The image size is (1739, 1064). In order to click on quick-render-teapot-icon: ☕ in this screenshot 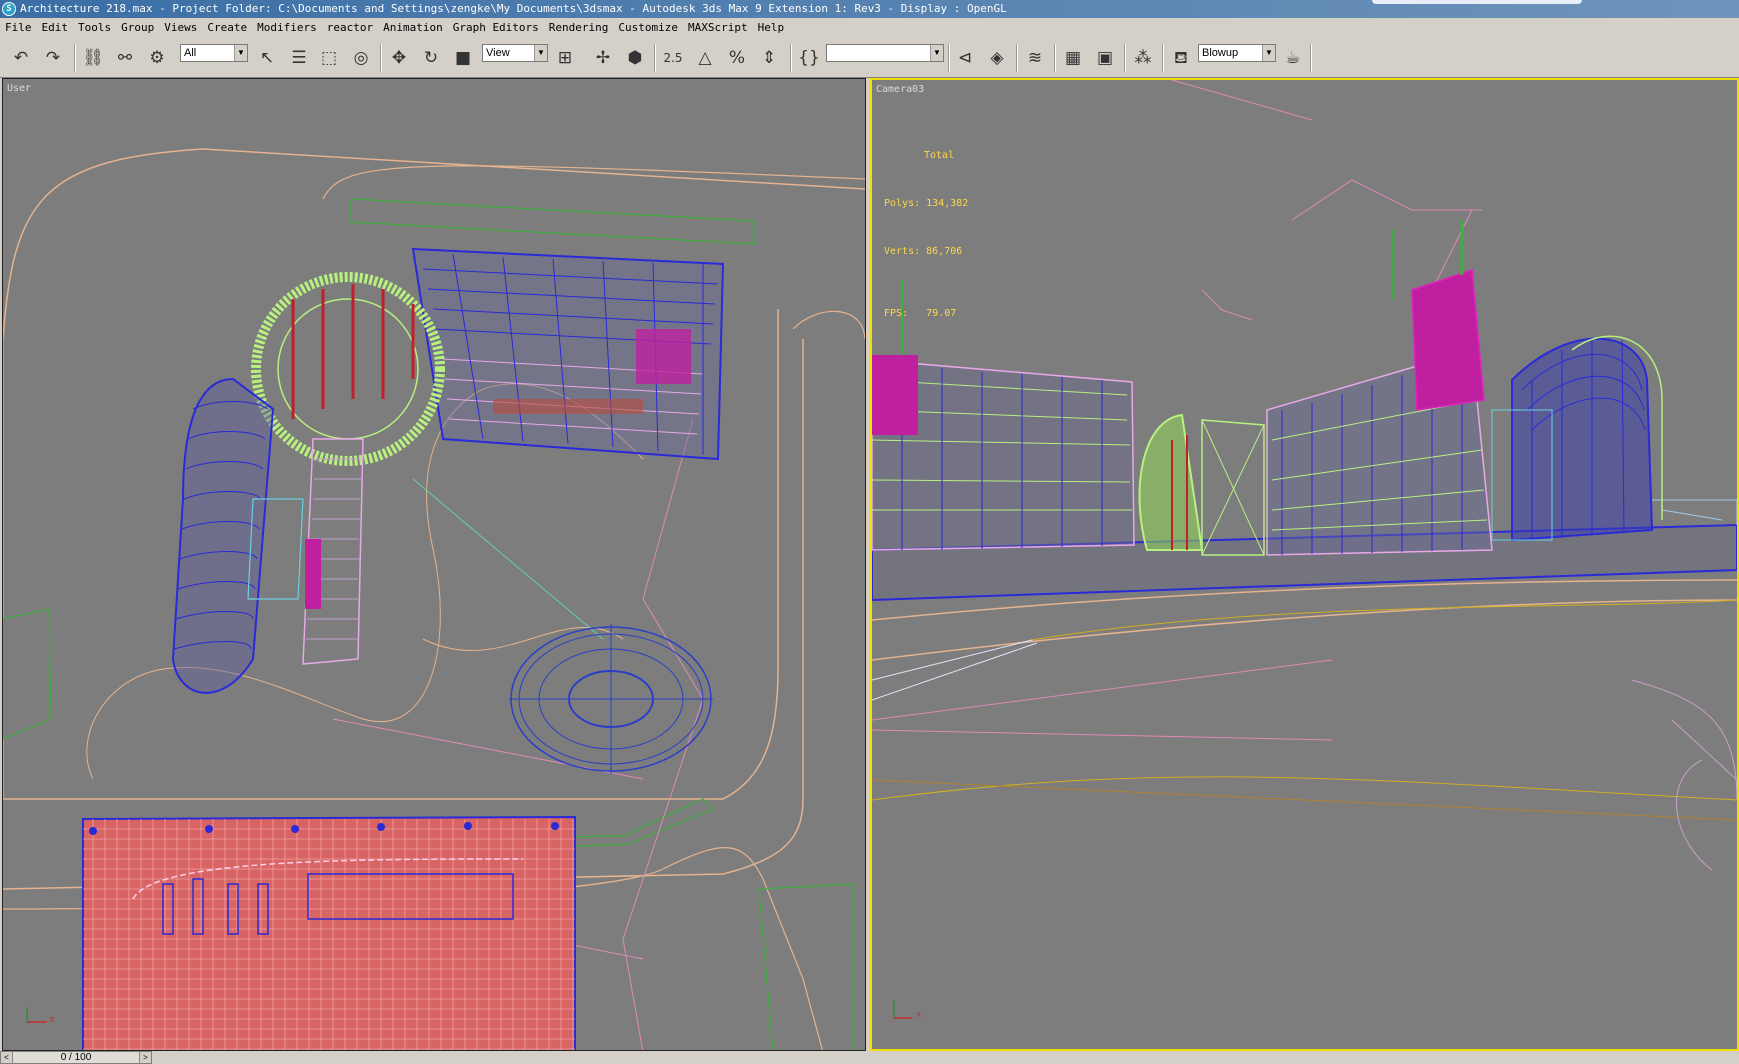, I will do `click(1293, 58)`.